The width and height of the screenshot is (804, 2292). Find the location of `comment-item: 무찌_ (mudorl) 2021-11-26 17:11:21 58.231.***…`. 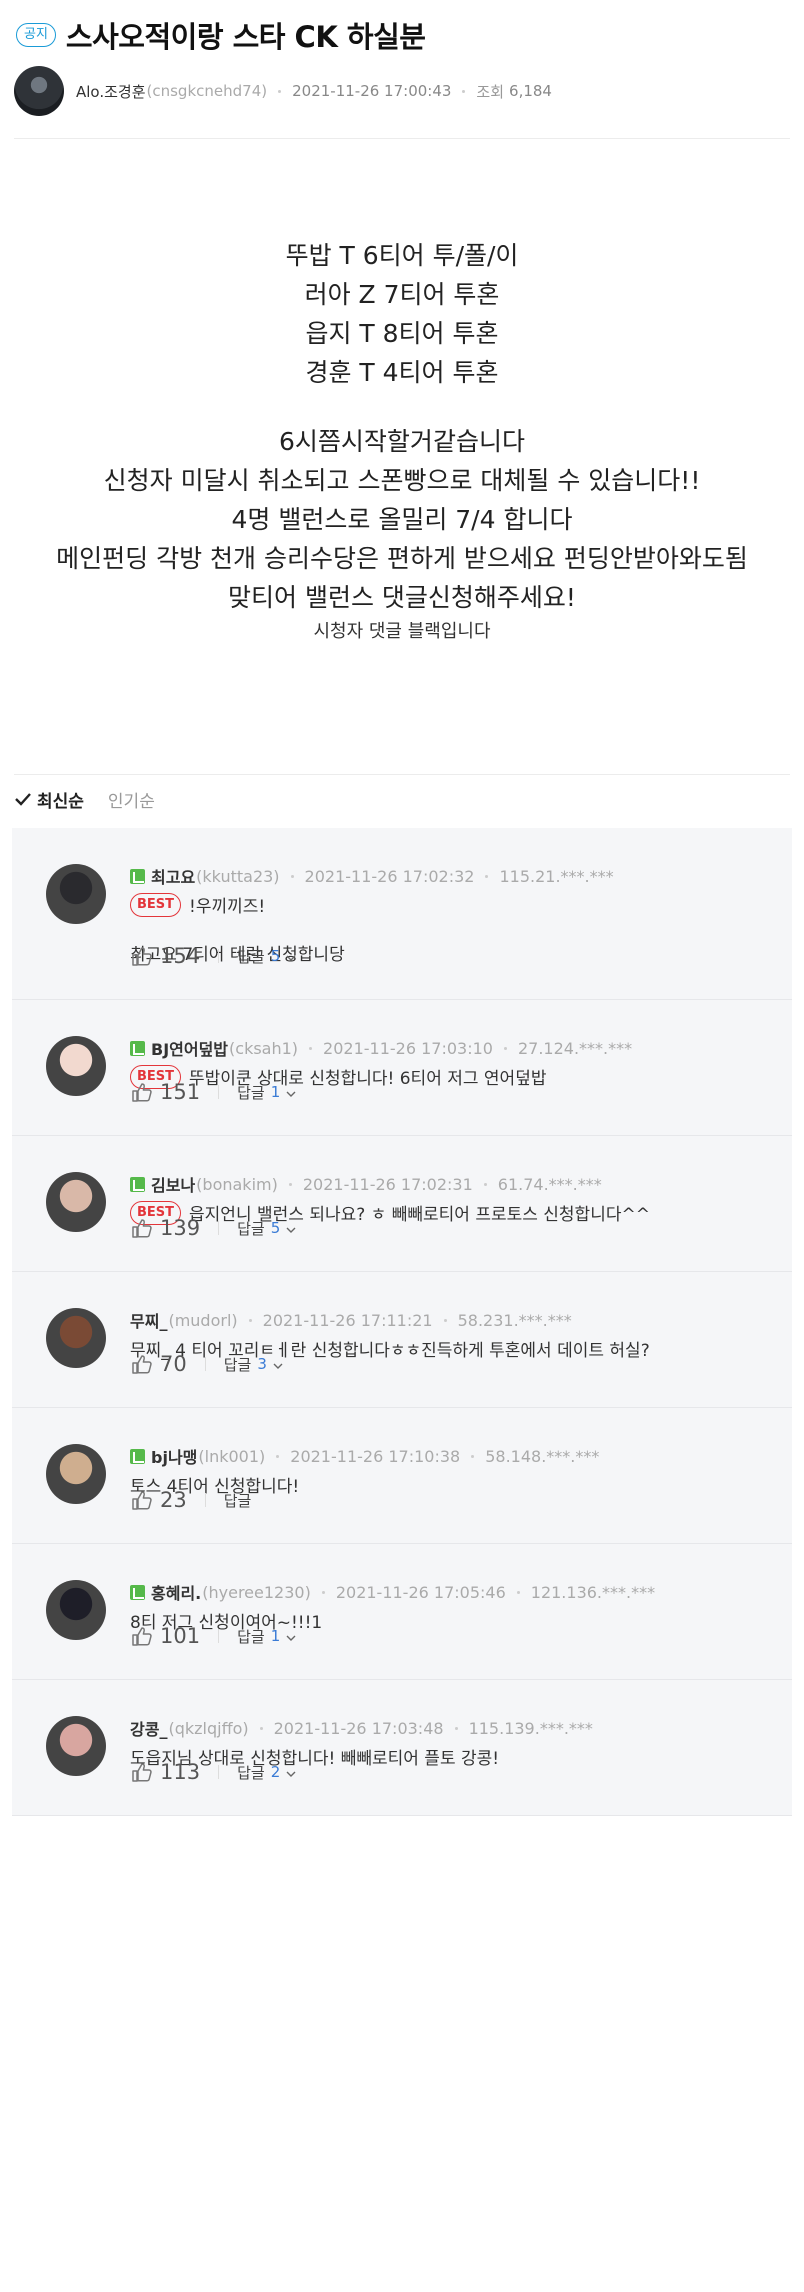

comment-item: 무찌_ (mudorl) 2021-11-26 17:11:21 58.231.***… is located at coordinates (402, 1340).